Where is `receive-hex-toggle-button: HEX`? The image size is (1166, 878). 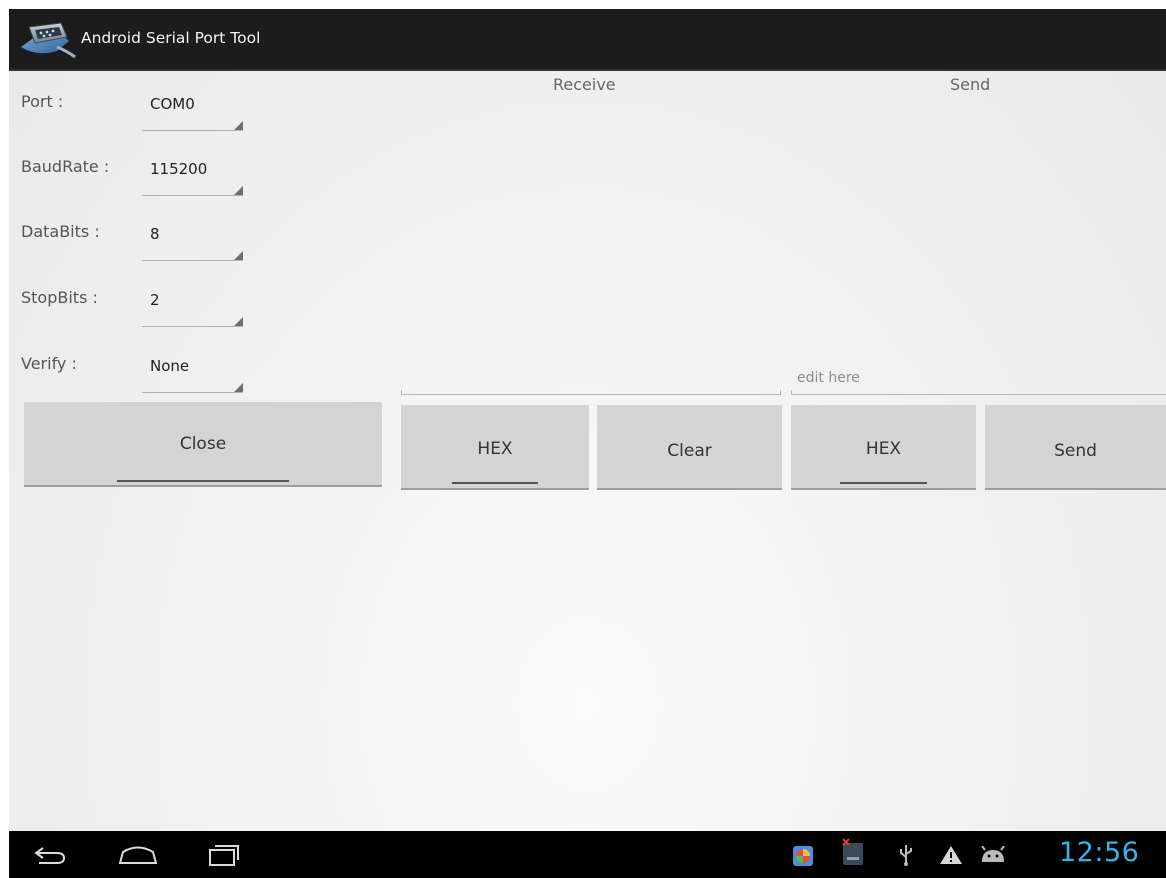
receive-hex-toggle-button: HEX is located at coordinates (495, 447).